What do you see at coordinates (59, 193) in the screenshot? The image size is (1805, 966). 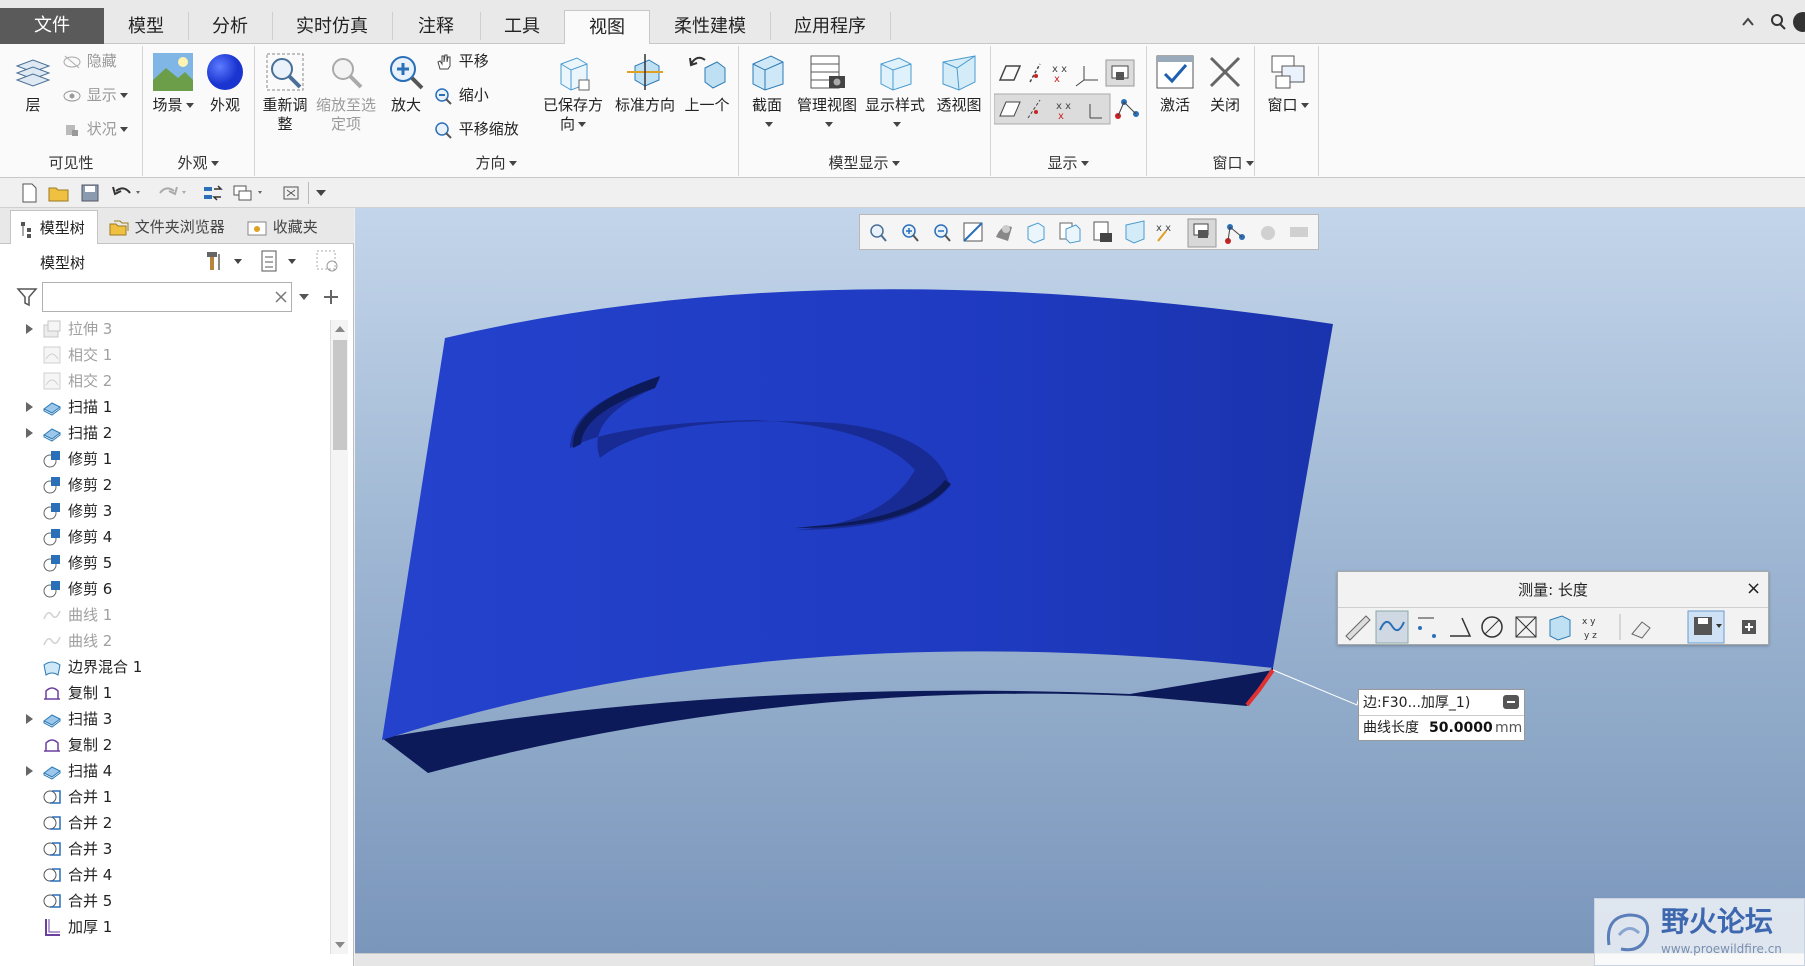 I see `open-folder-icon` at bounding box center [59, 193].